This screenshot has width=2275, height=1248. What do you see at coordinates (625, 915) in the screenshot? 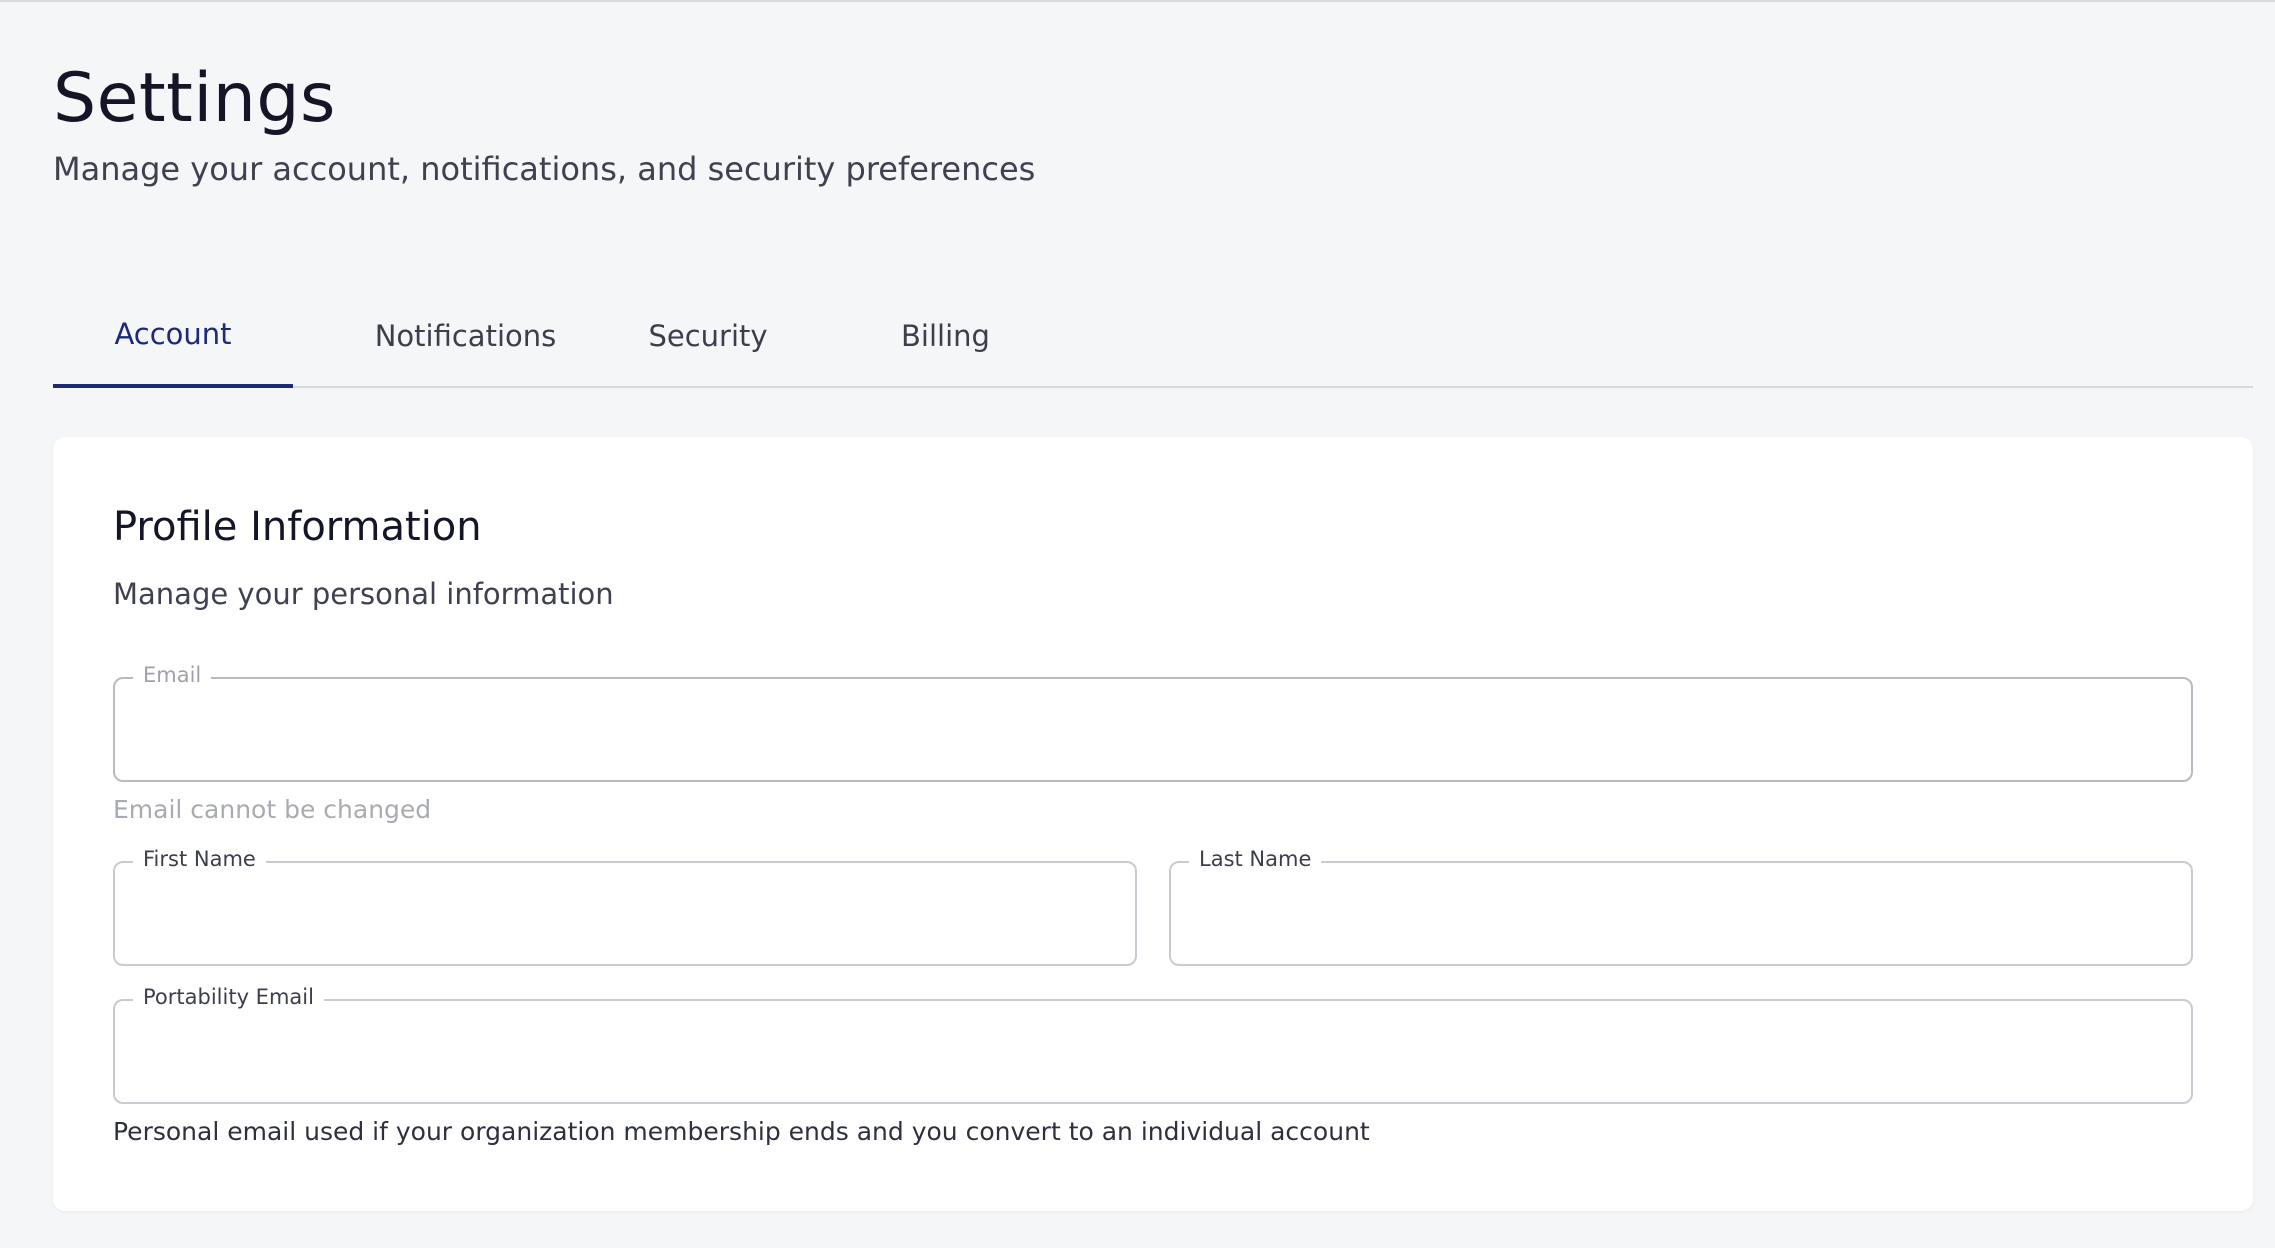
I see `first-name-input` at bounding box center [625, 915].